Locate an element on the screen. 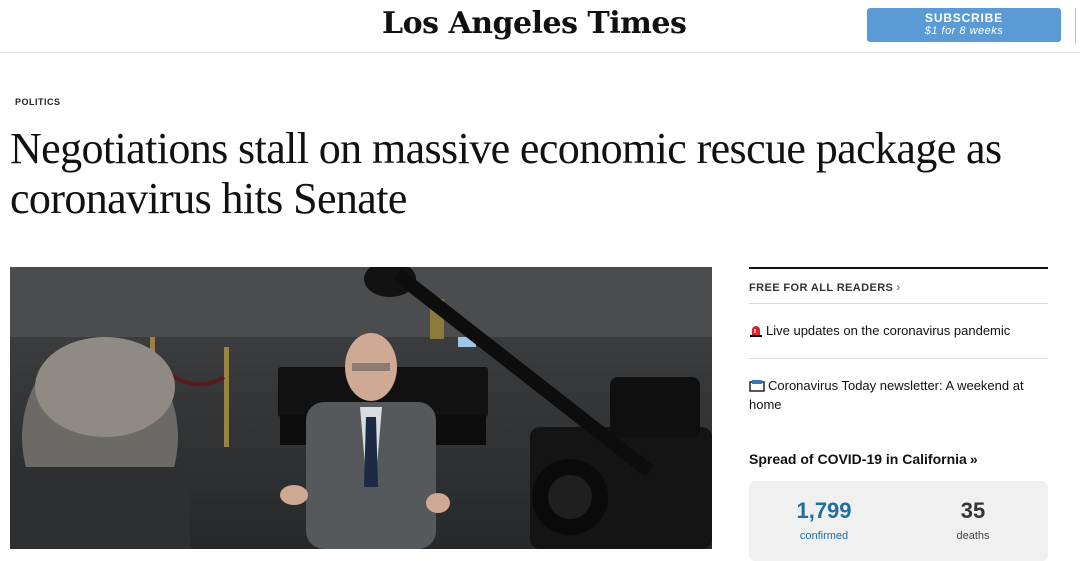 The width and height of the screenshot is (1080, 561). free-label: FREE FOR ALL READERS is located at coordinates (821, 288).